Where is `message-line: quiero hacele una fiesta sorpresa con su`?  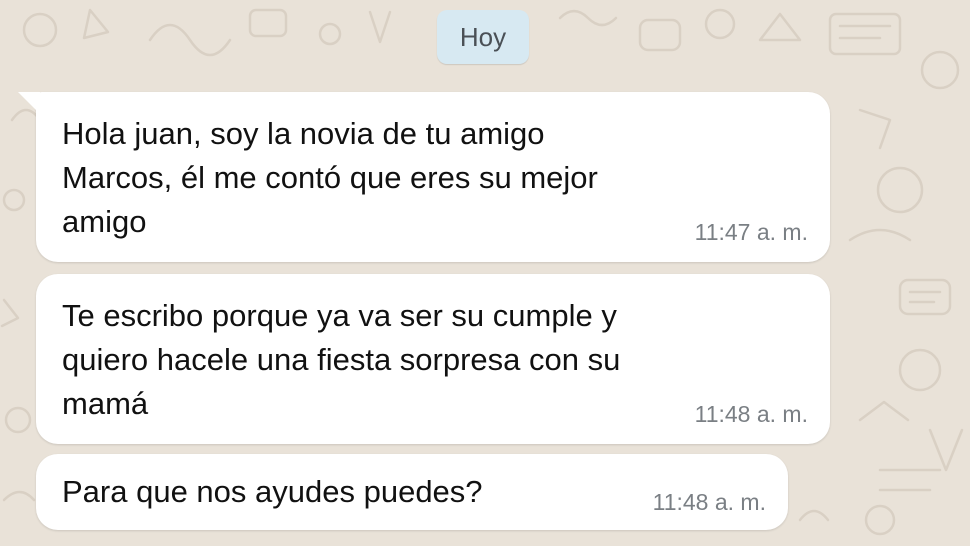
message-line: quiero hacele una fiesta sorpresa con su is located at coordinates (341, 359).